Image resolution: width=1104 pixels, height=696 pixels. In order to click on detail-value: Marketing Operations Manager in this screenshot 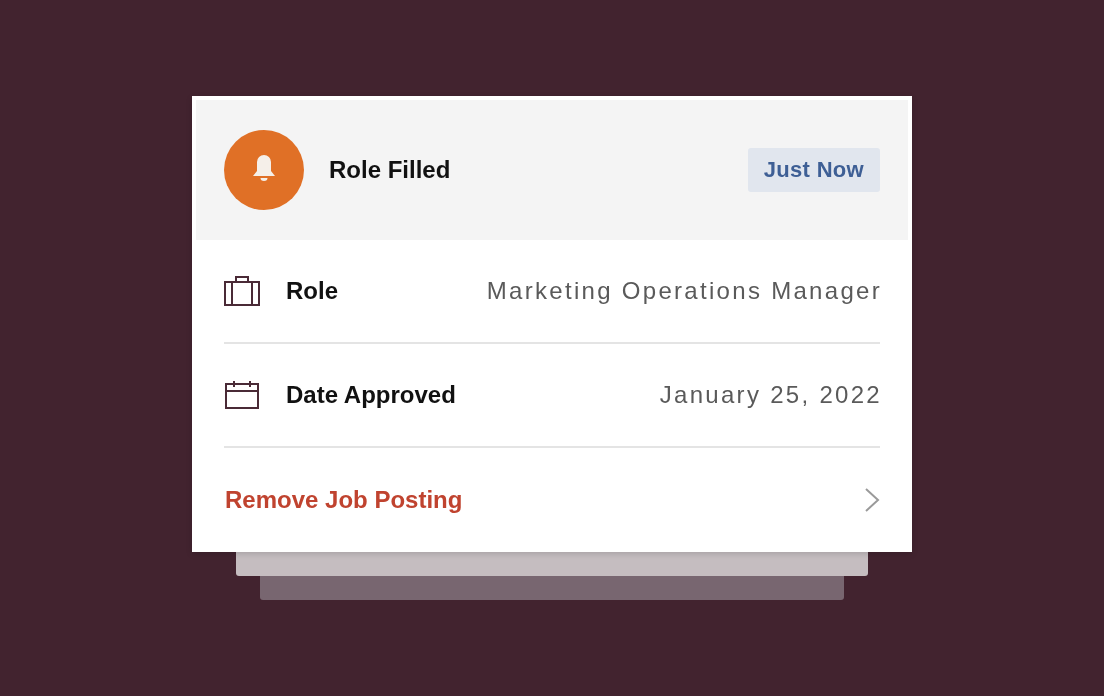, I will do `click(684, 291)`.